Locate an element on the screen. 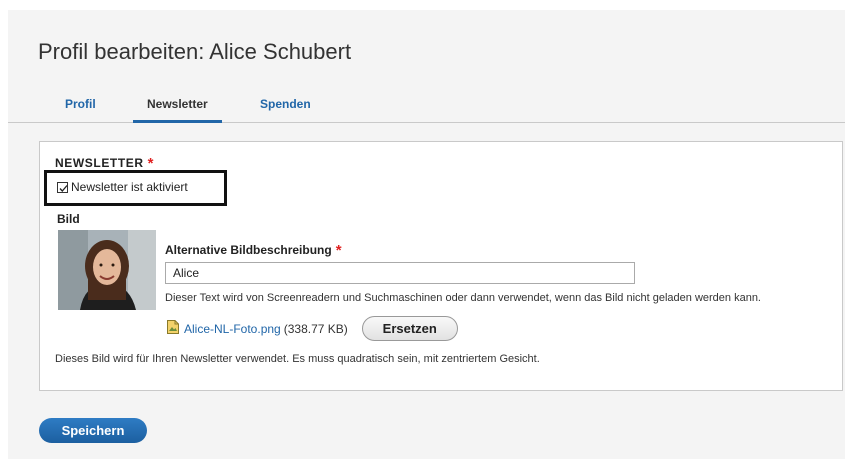 The height and width of the screenshot is (459, 845). file-row: Alice-NL-Foto.png (338.77 KB) Ersetzen is located at coordinates (312, 328).